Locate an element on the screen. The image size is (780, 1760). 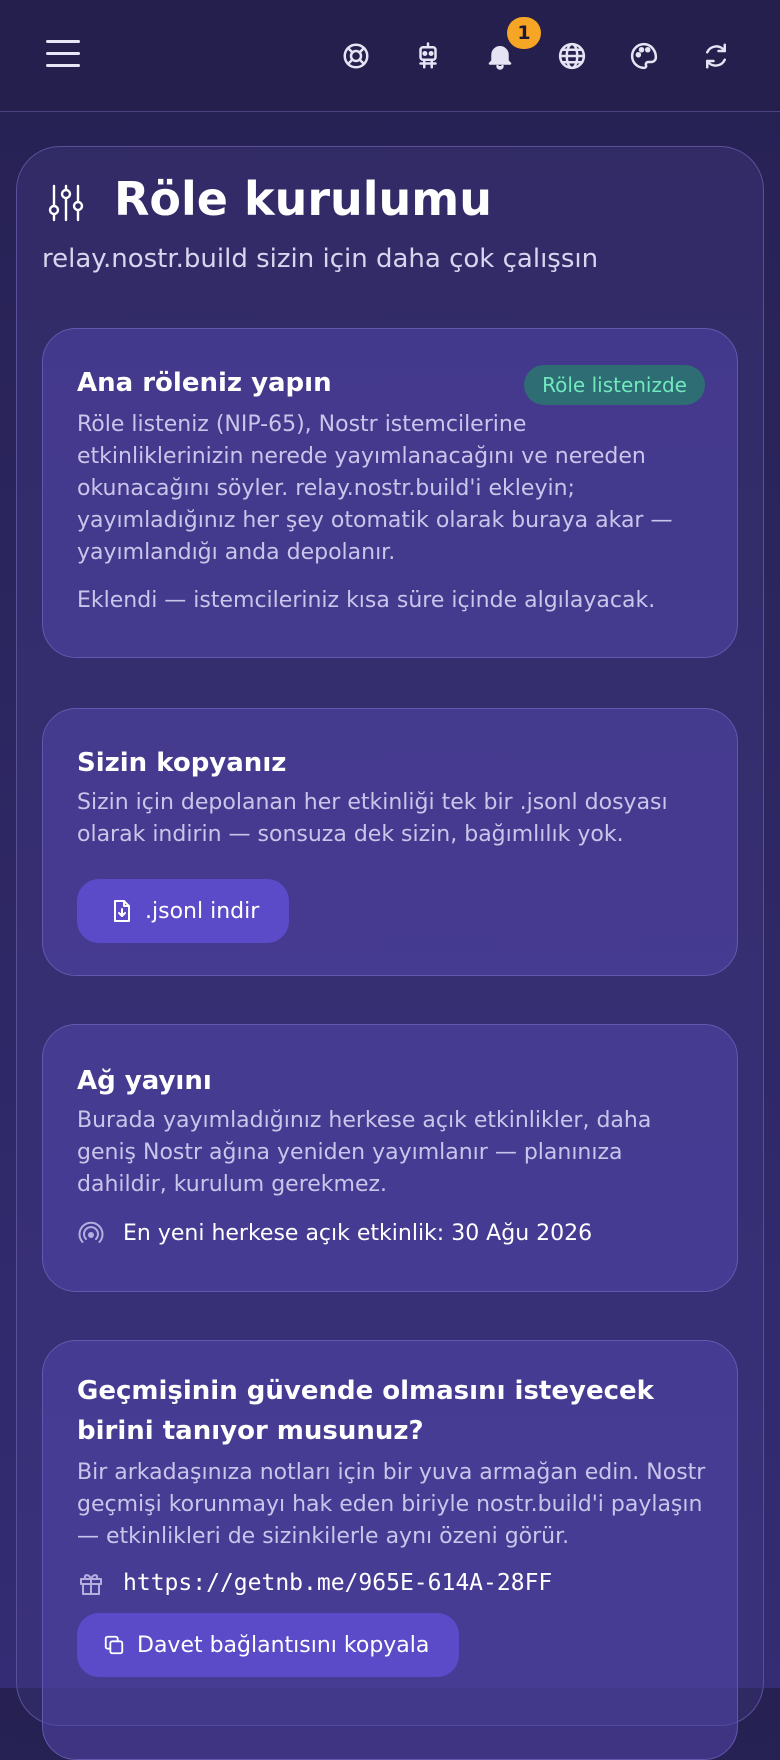
download-button-label: .jsonl indir is located at coordinates (202, 911).